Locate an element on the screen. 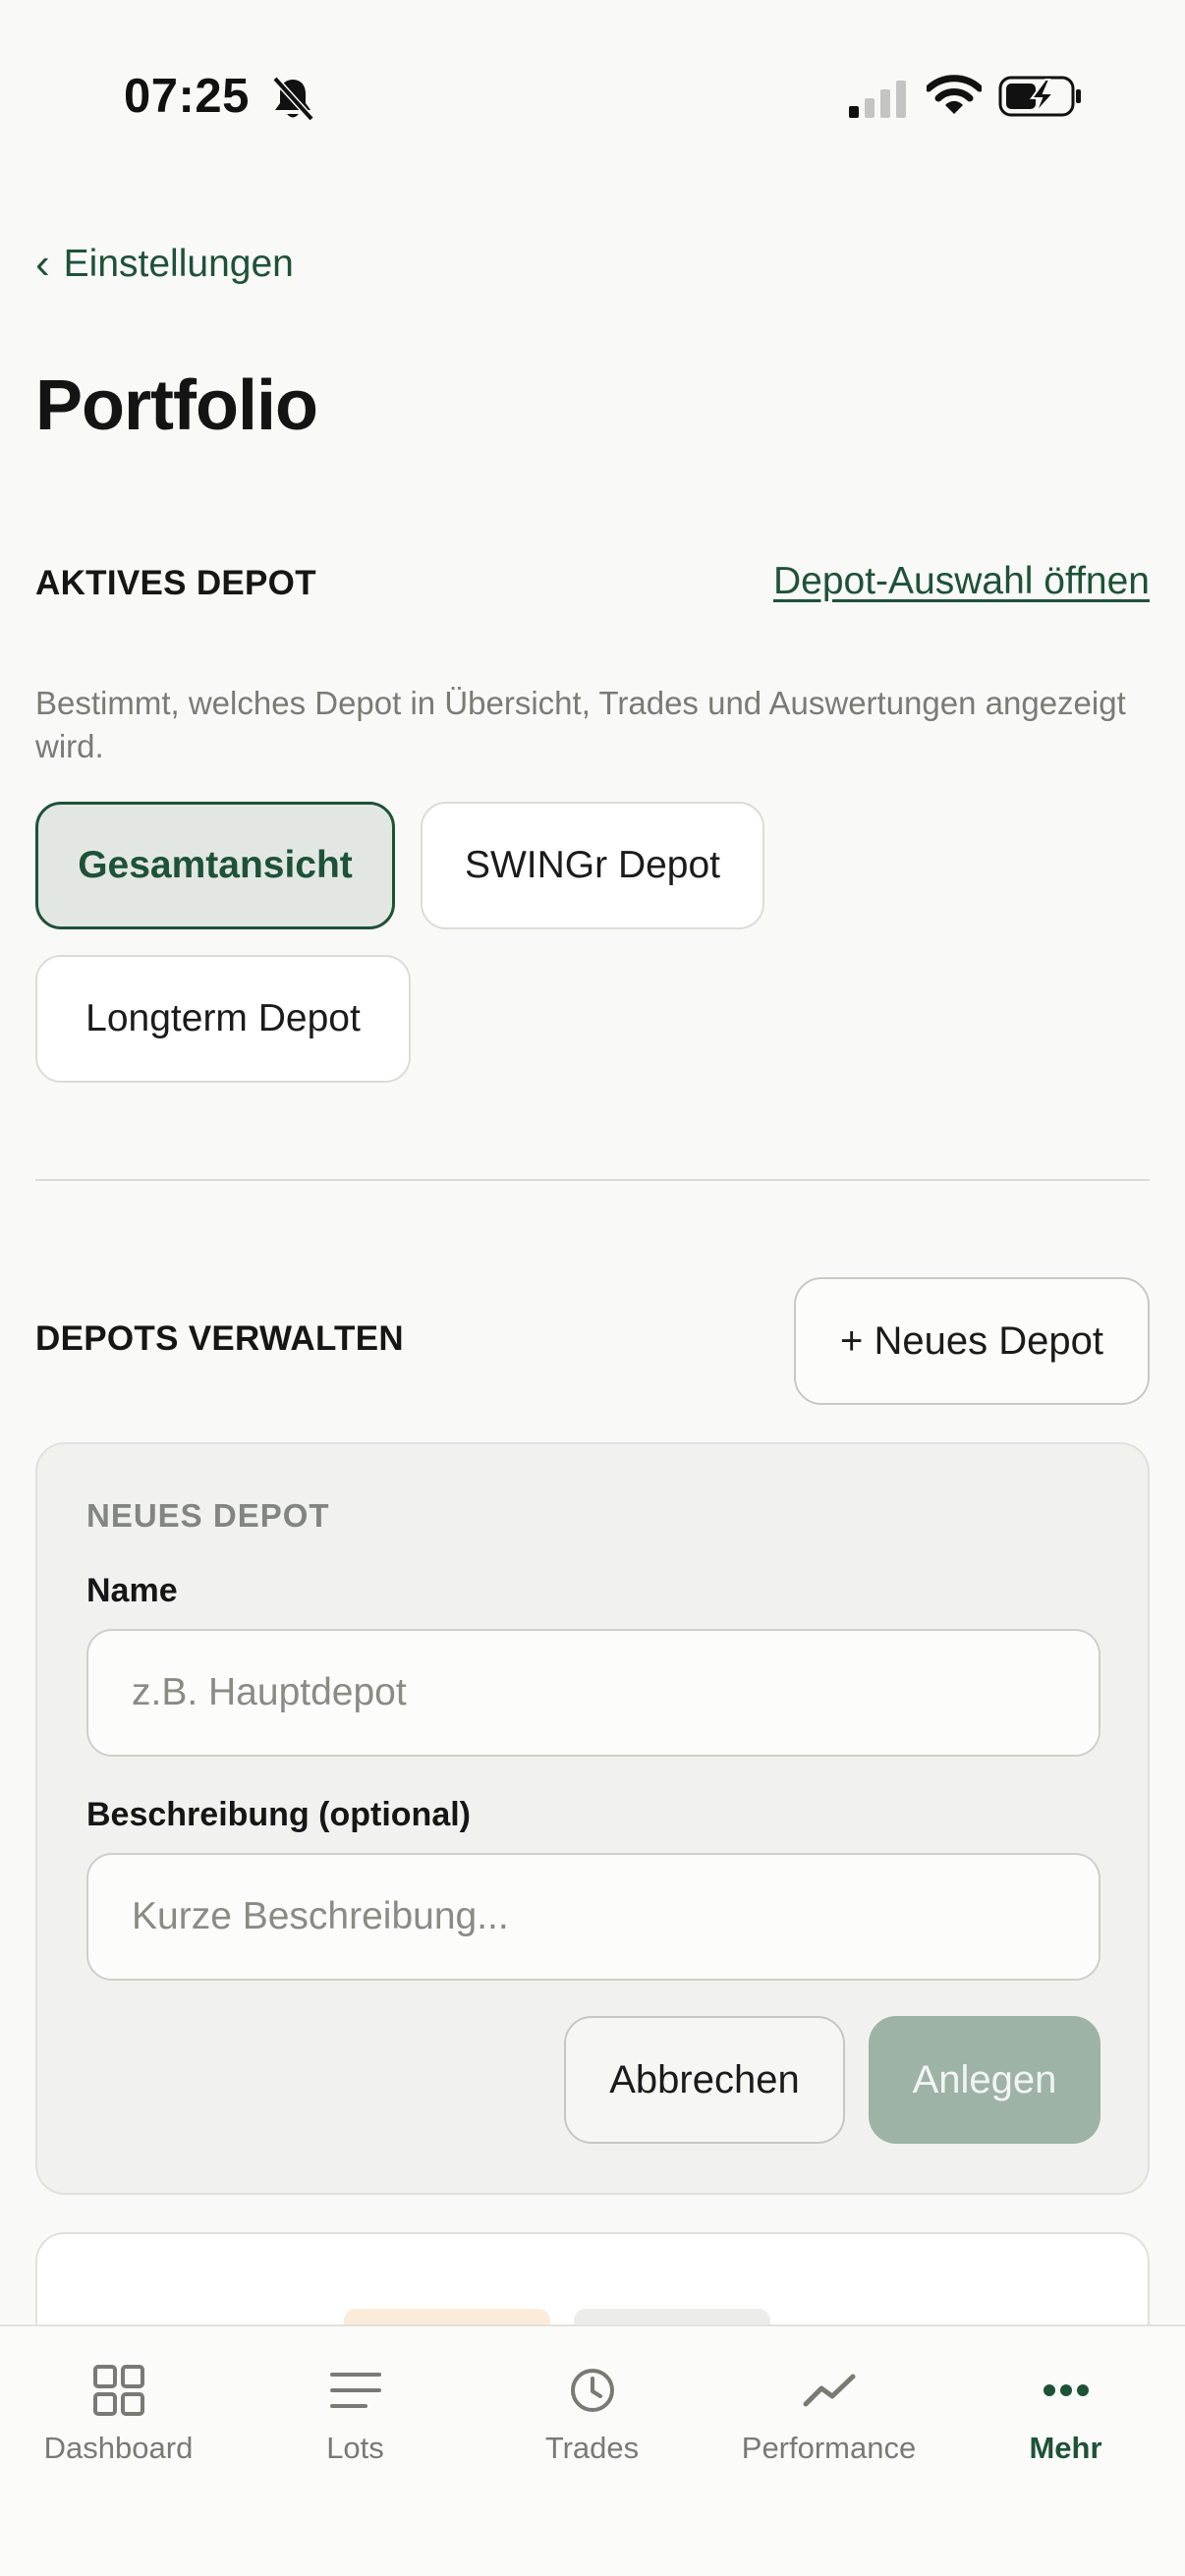  depot-chip-label: Longterm Depot is located at coordinates (223, 1018).